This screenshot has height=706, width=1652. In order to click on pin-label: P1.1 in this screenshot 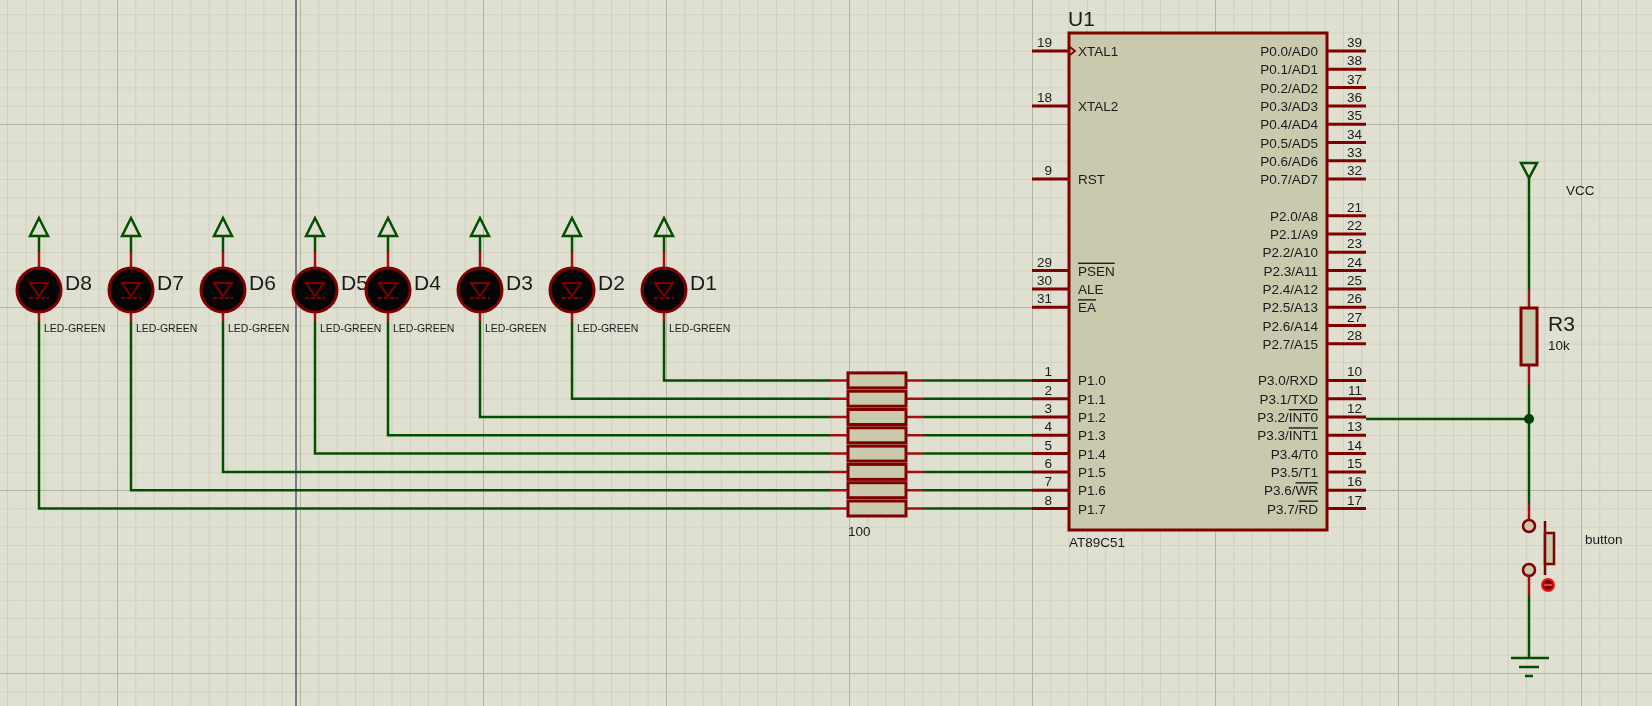, I will do `click(1092, 399)`.